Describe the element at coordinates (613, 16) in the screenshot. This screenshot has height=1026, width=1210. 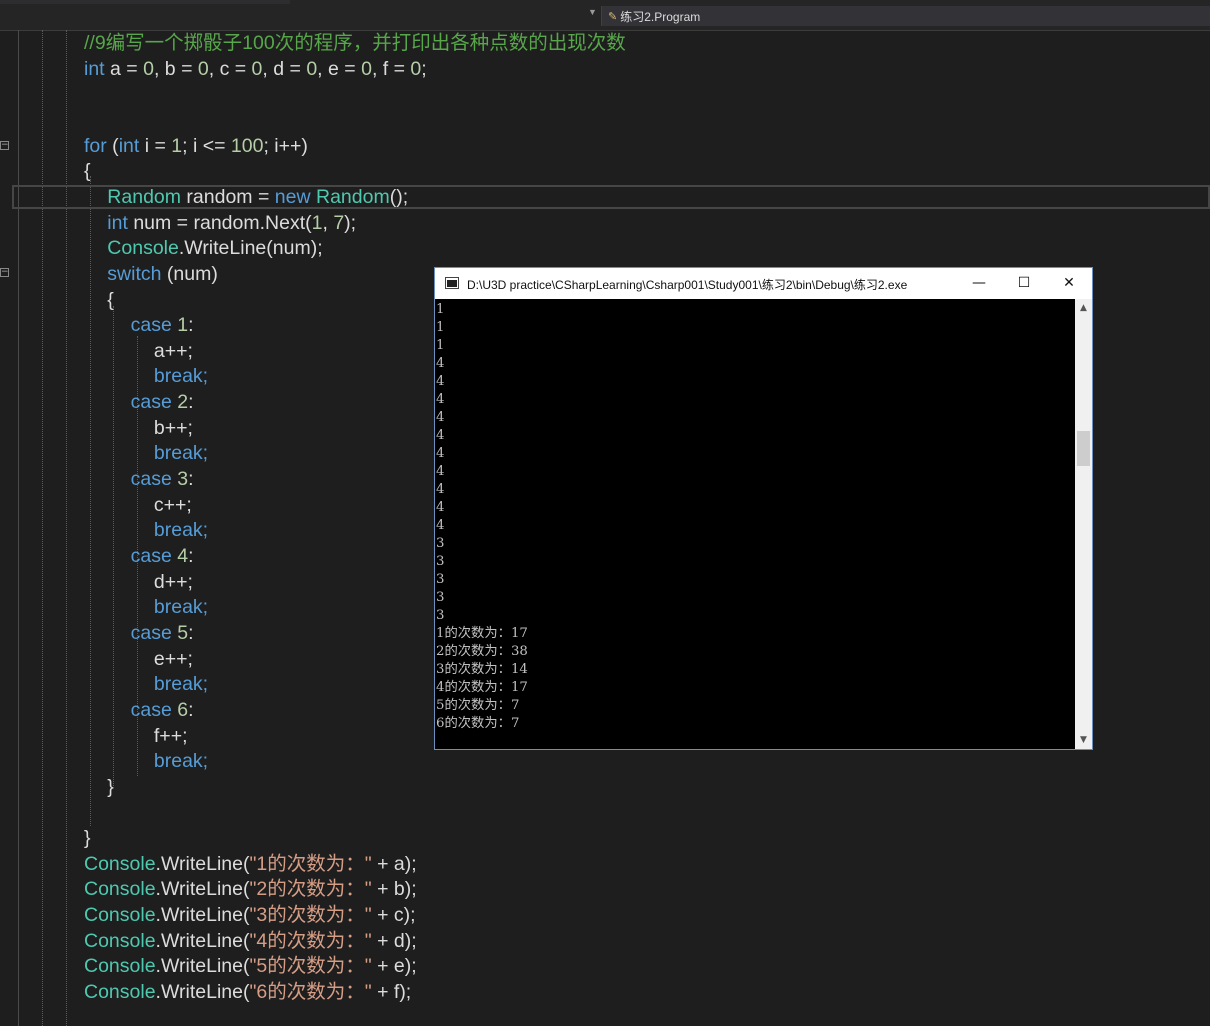
I see `class-member-icon: ✎` at that location.